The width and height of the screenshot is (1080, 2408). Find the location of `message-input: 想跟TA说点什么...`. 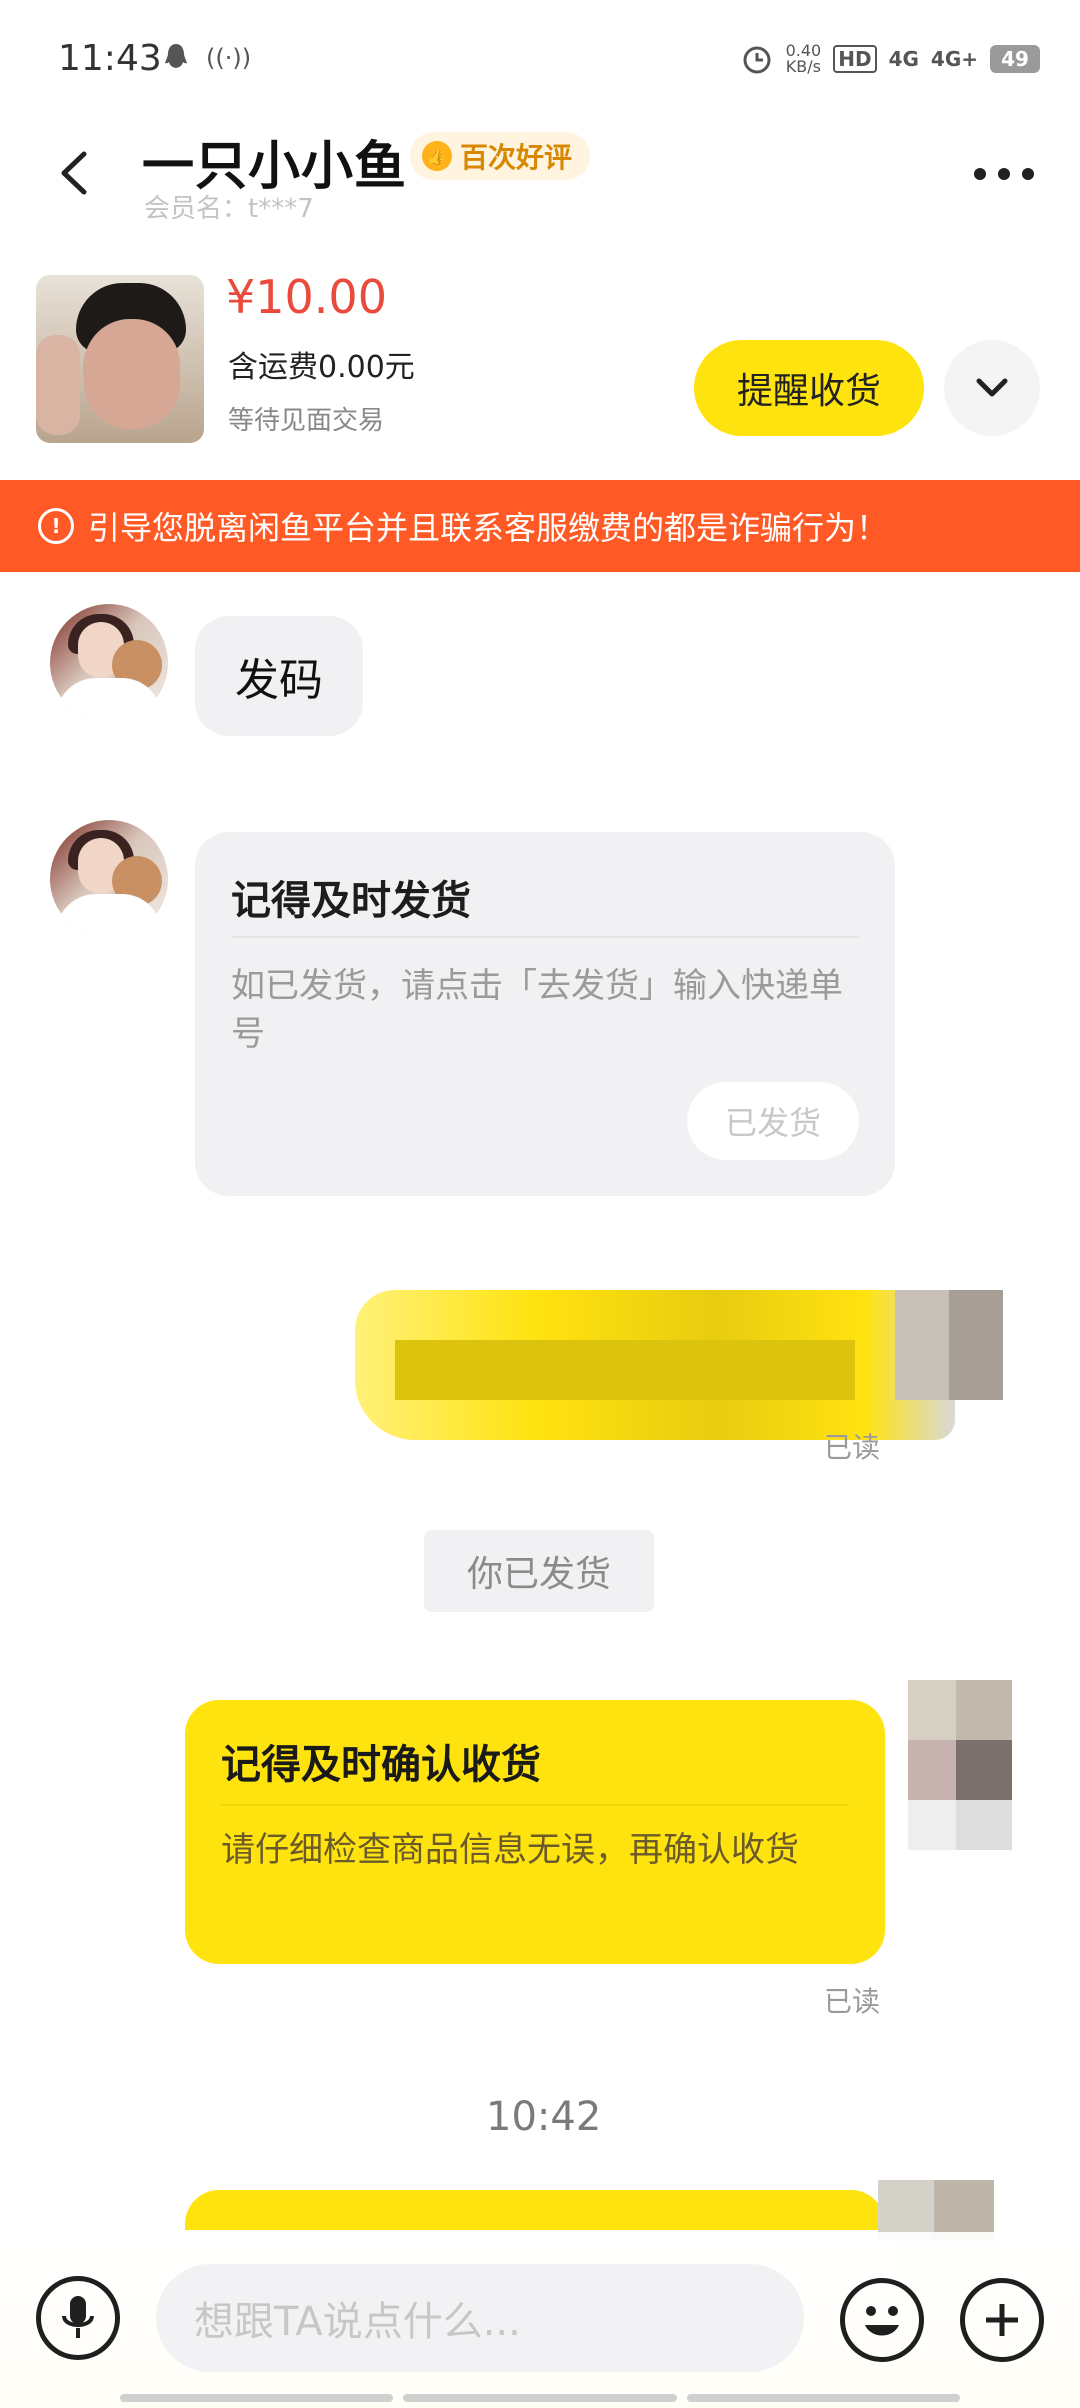

message-input: 想跟TA说点什么... is located at coordinates (480, 2318).